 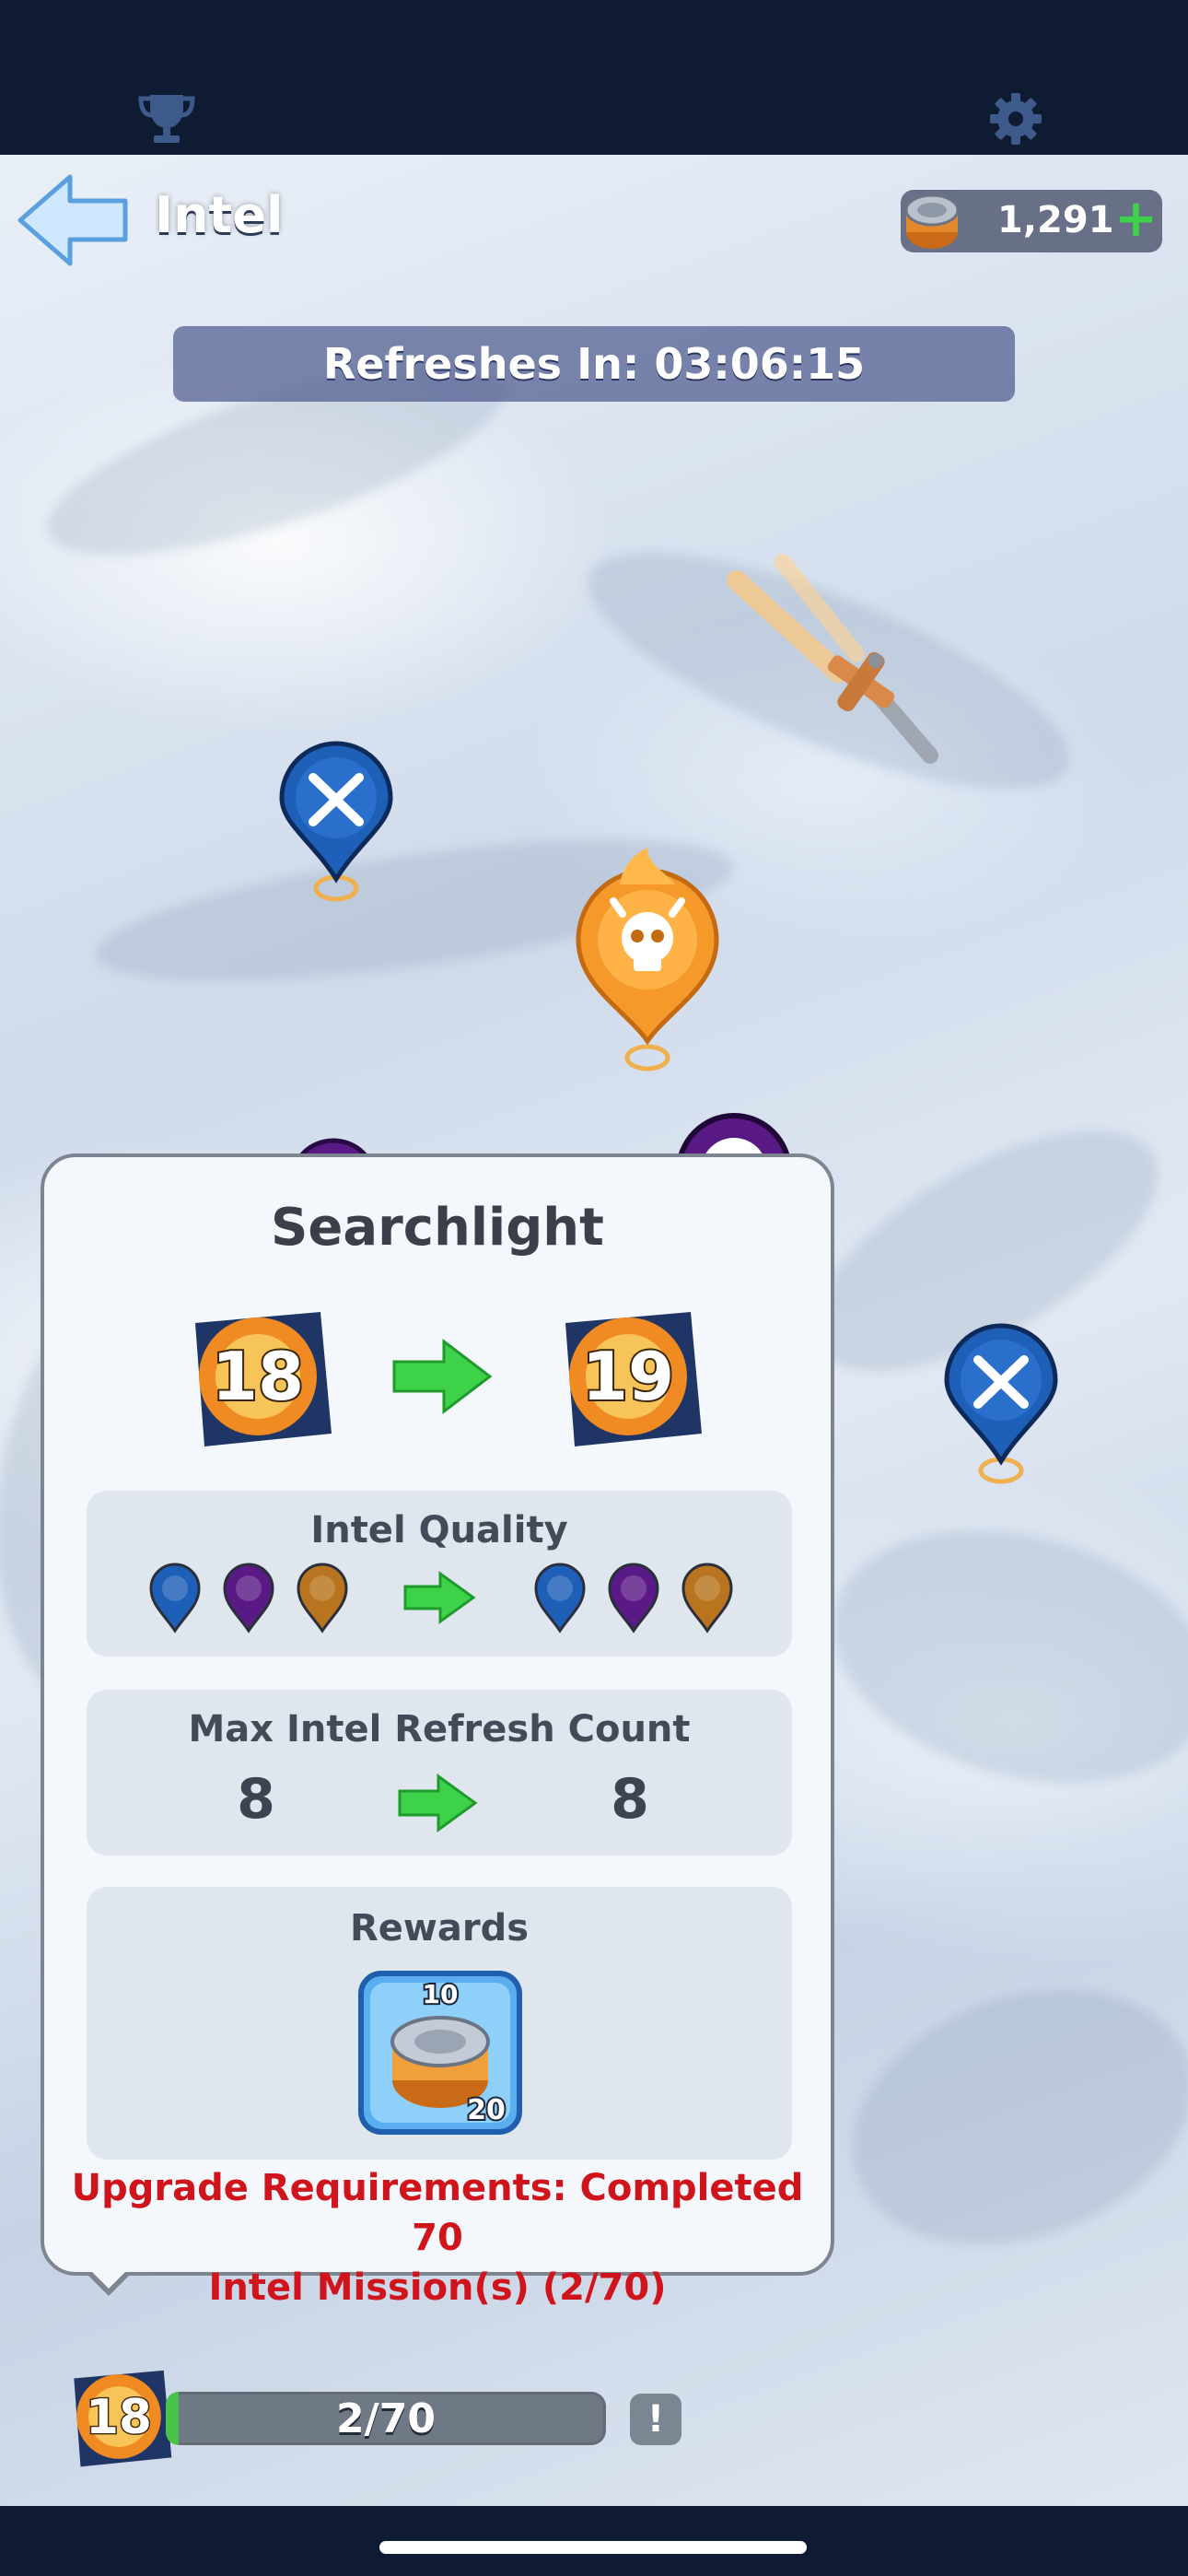 I want to click on svg-text: 10, so click(x=441, y=1994).